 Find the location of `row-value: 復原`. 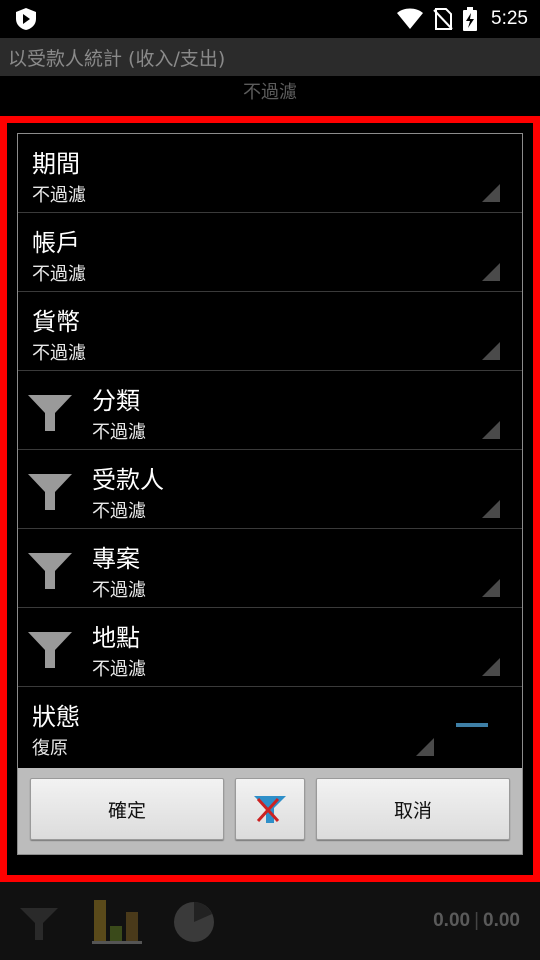

row-value: 復原 is located at coordinates (50, 748).